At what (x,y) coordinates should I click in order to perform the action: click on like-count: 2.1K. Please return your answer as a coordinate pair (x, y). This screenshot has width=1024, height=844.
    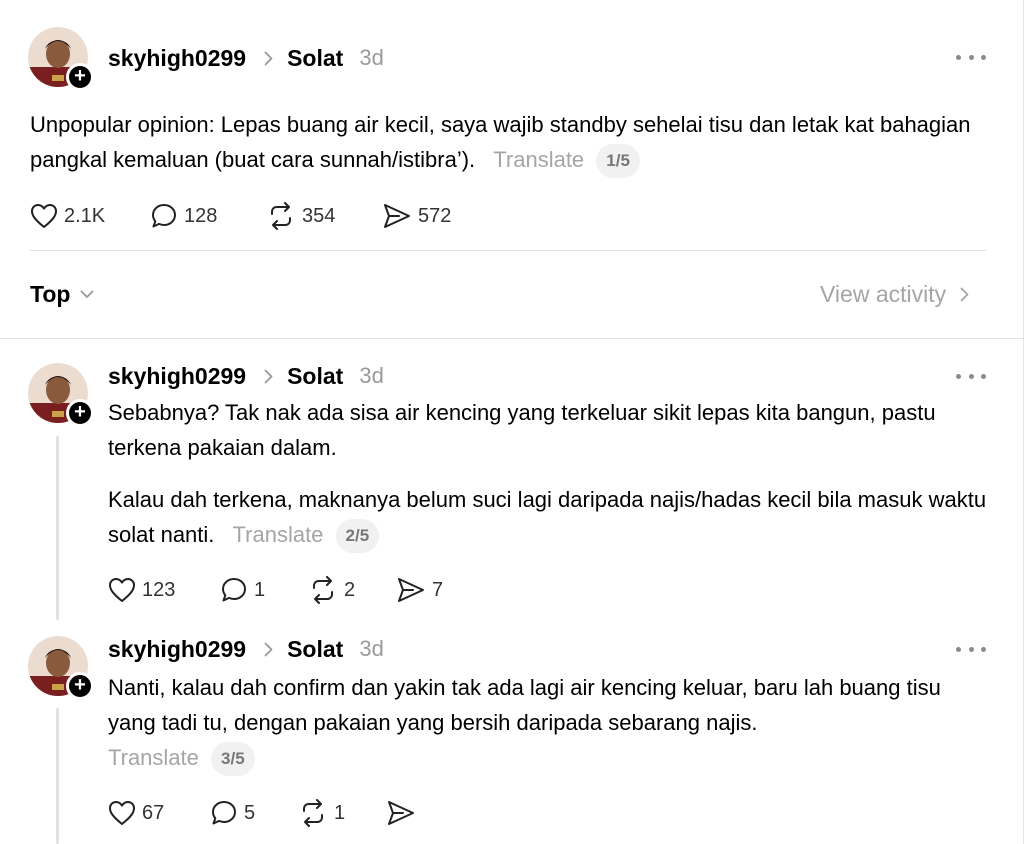
    Looking at the image, I should click on (85, 215).